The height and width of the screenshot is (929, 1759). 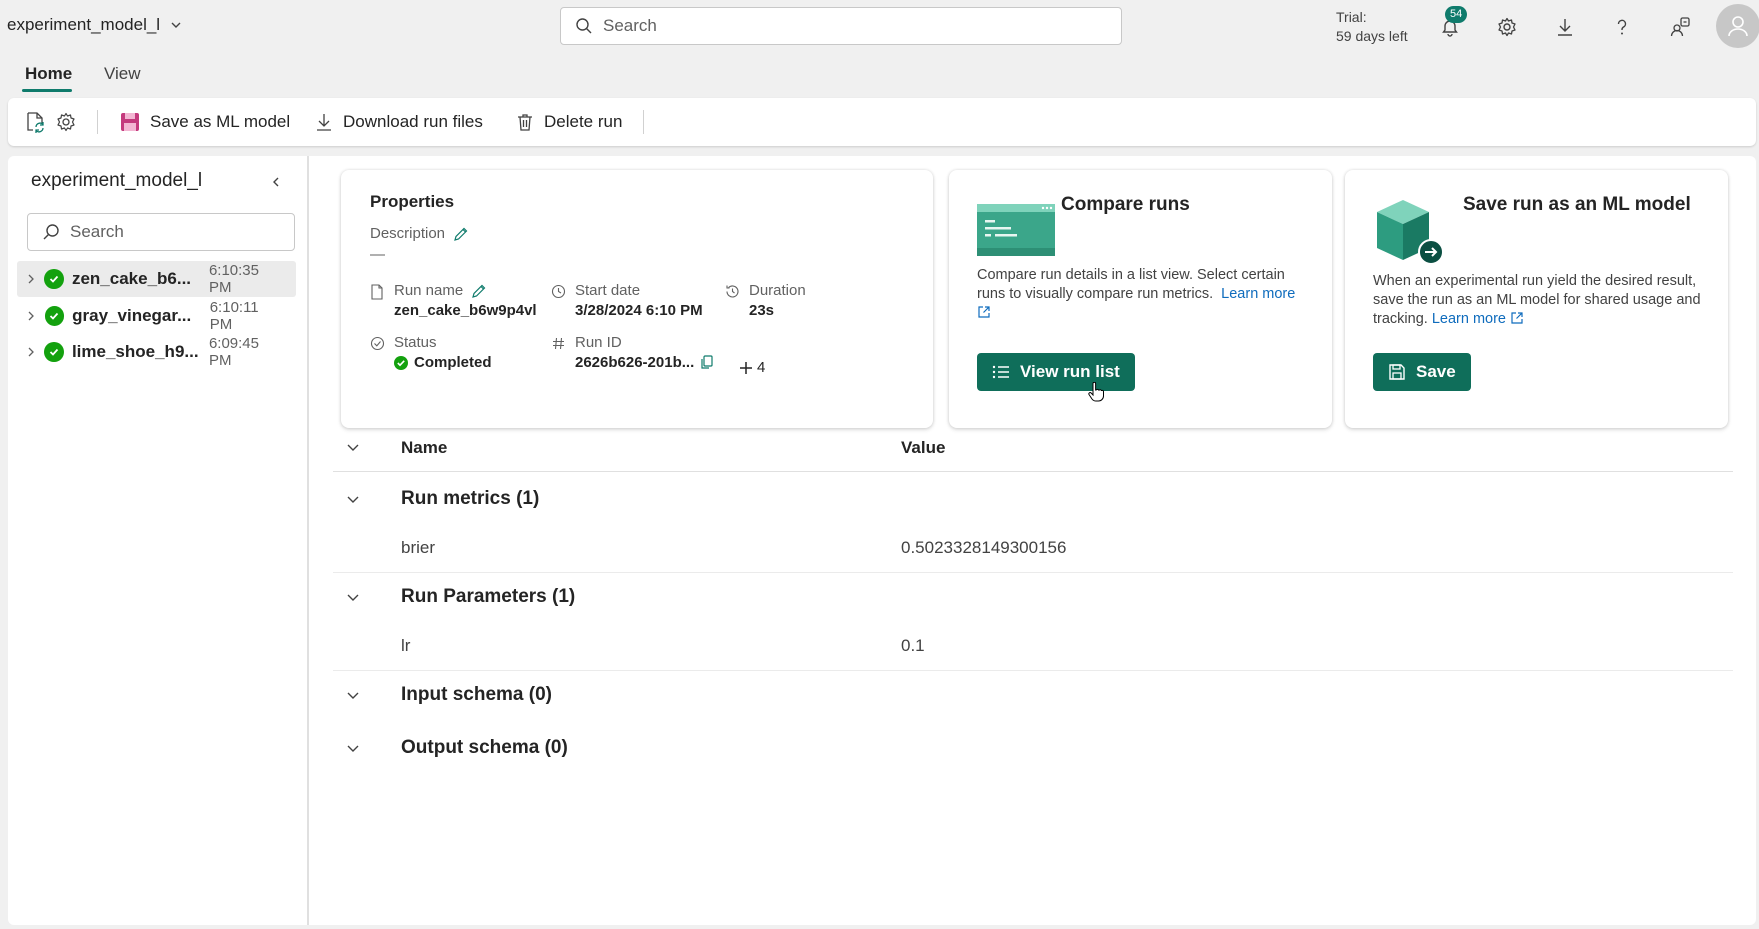 What do you see at coordinates (1397, 372) in the screenshot?
I see `save-icon` at bounding box center [1397, 372].